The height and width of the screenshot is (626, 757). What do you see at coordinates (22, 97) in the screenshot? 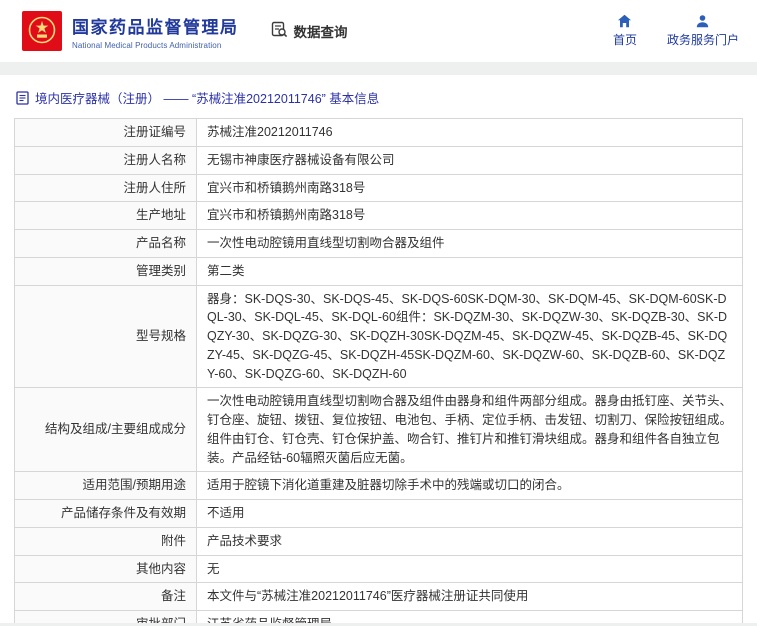
I see `document-icon` at bounding box center [22, 97].